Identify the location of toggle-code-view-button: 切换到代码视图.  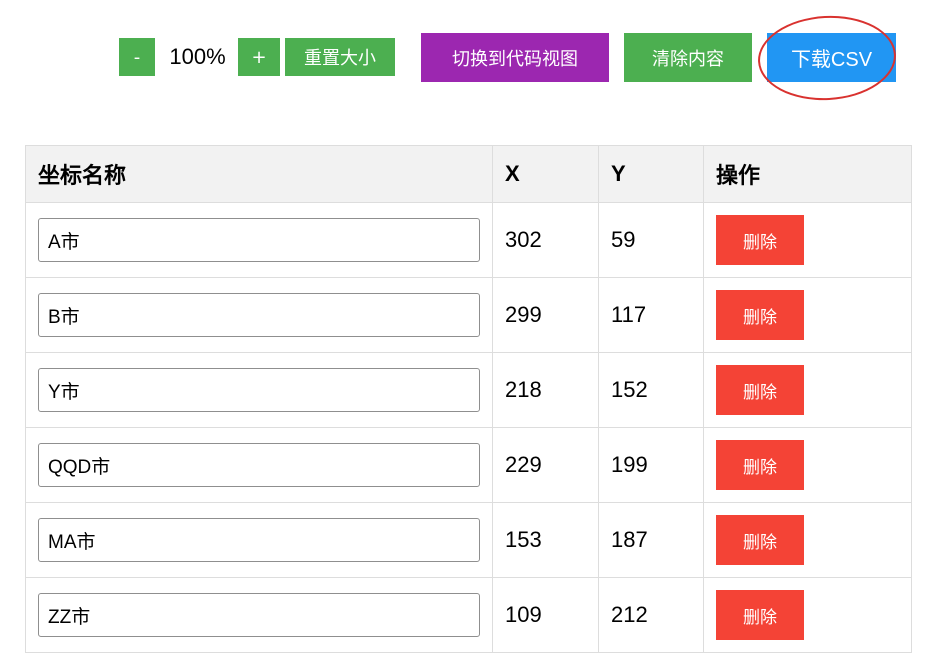
(515, 57).